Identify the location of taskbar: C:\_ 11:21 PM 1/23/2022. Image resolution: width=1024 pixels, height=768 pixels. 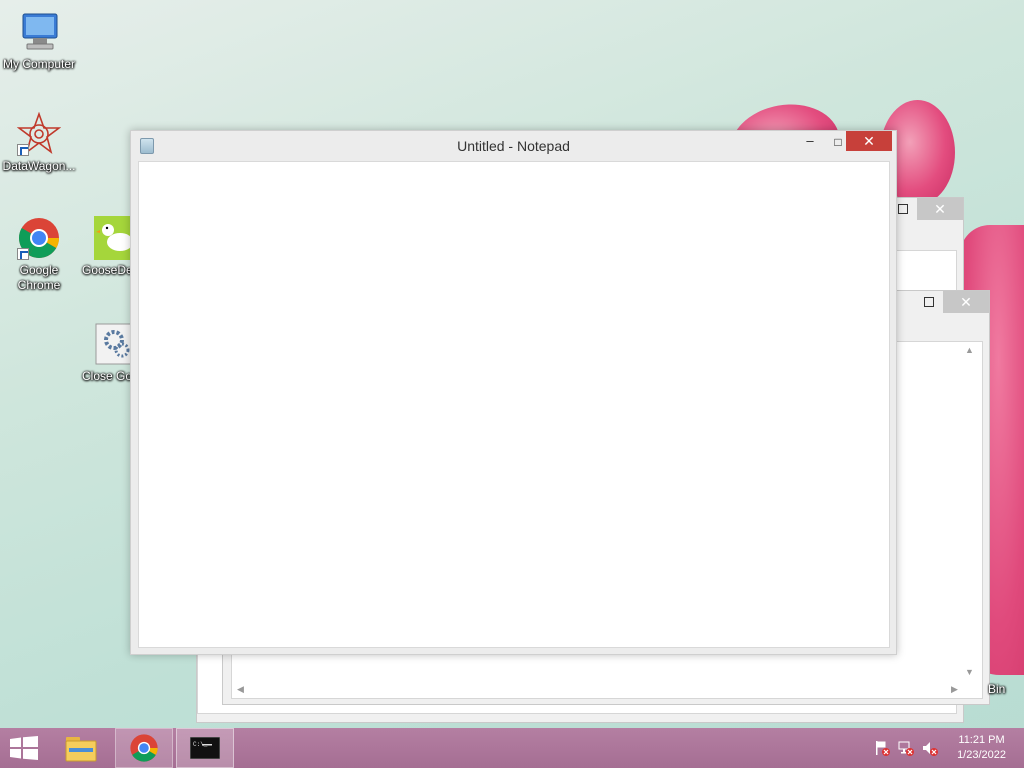
(512, 748).